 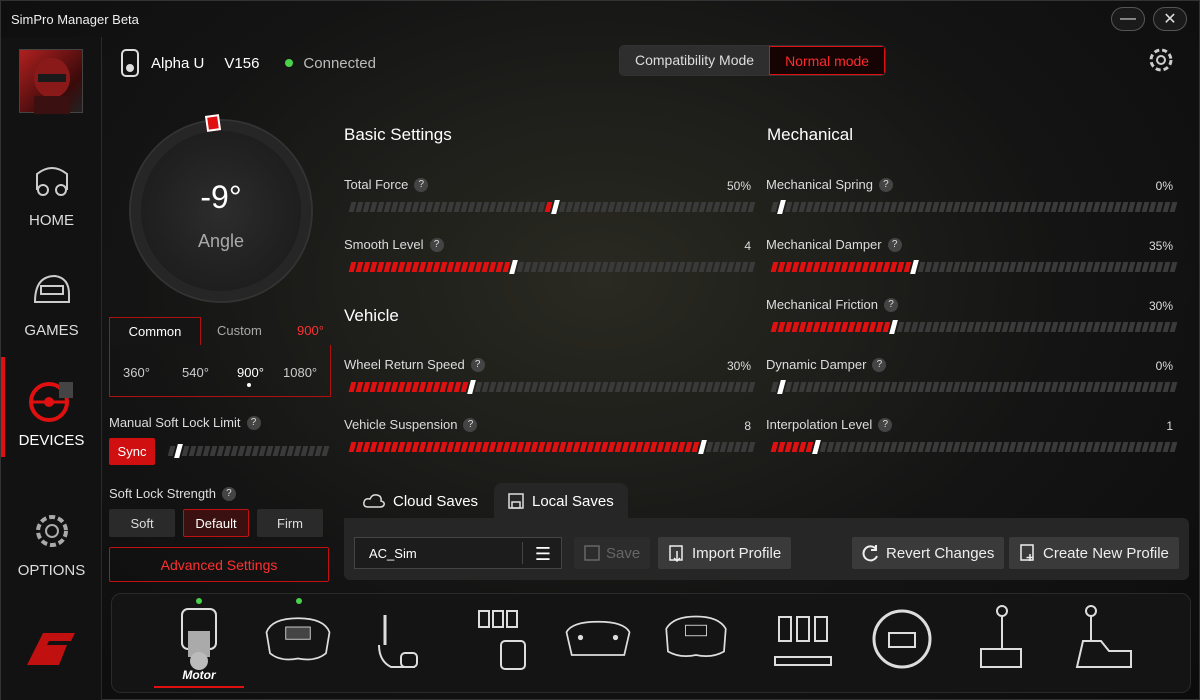 I want to click on formula-wheel-outline-icon, so click(x=598, y=641).